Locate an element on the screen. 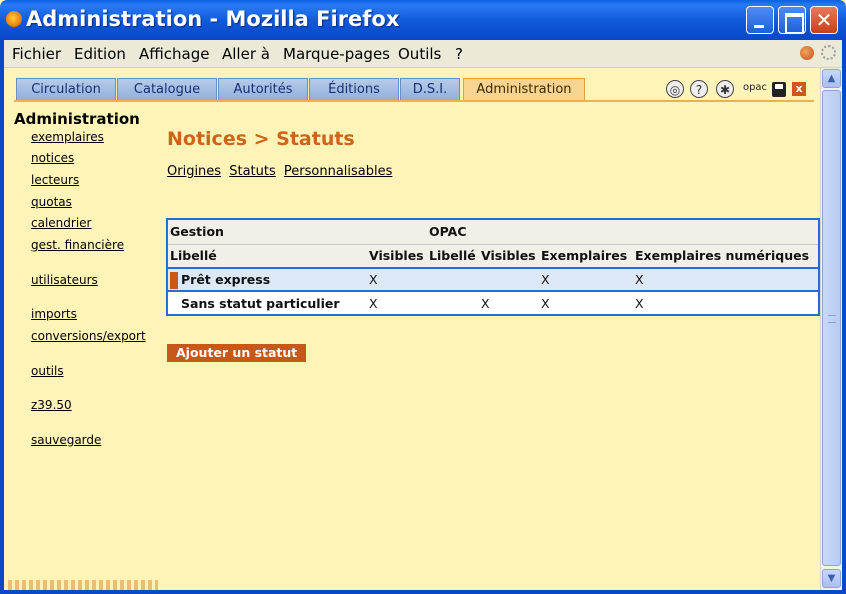  col-exemplaires-numeriques: Exemplaires numériques is located at coordinates (725, 256).